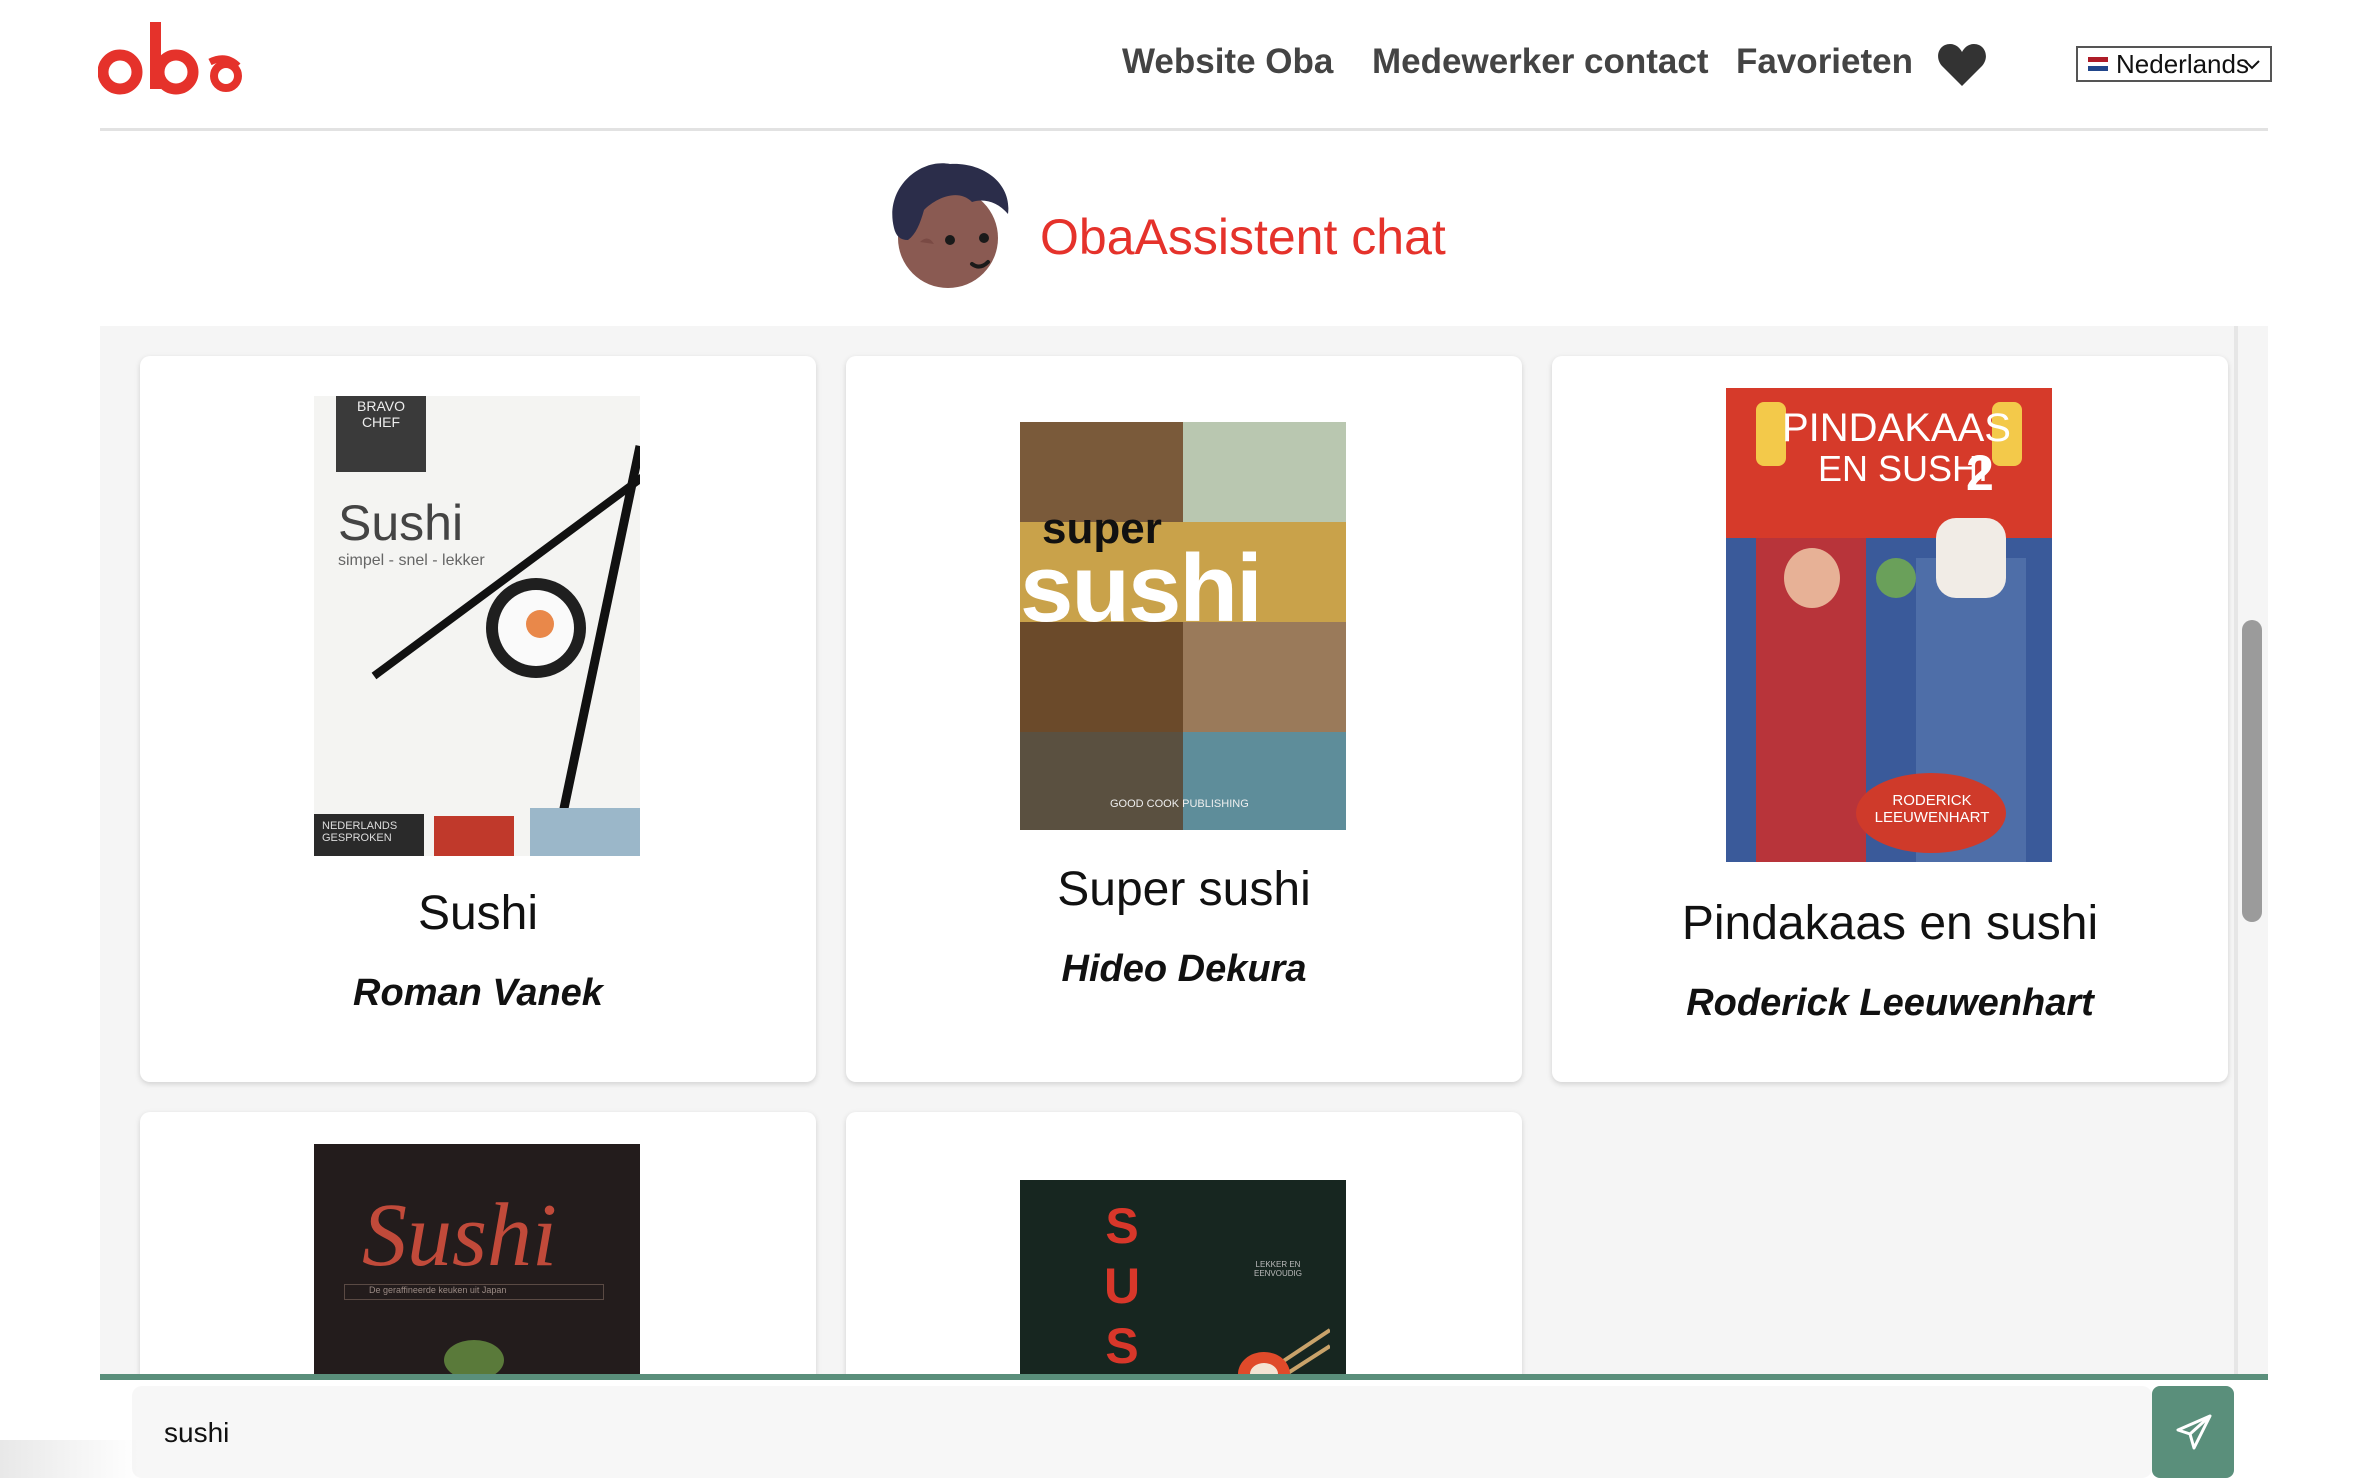  What do you see at coordinates (173, 58) in the screenshot?
I see `oba-logo` at bounding box center [173, 58].